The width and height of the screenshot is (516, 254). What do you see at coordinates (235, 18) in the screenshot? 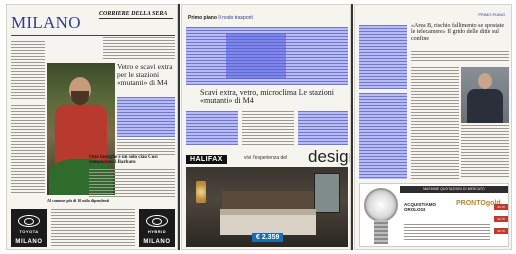
I see `section-sub: Il nodo trasporti` at bounding box center [235, 18].